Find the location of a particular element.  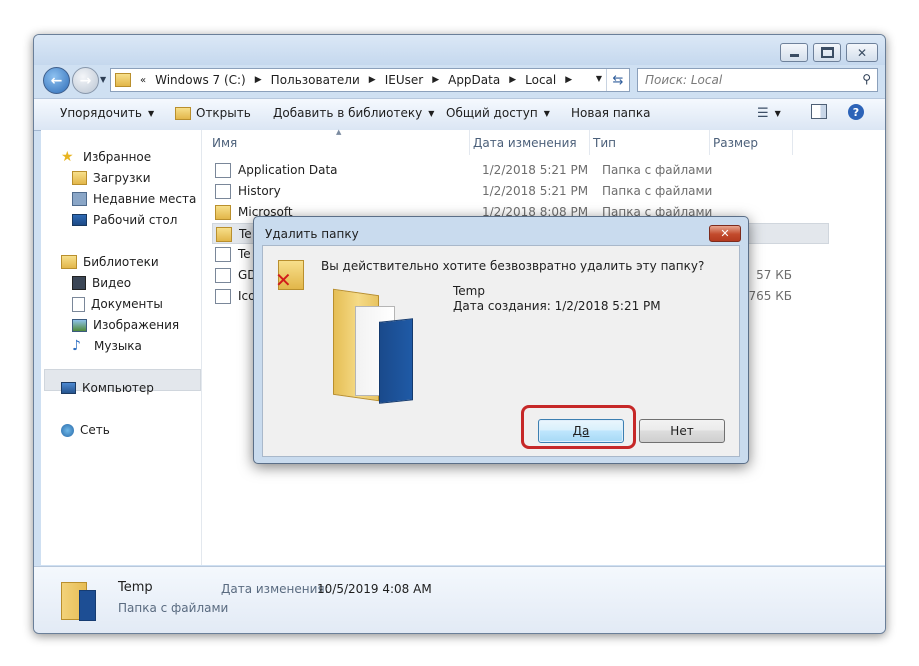

column-type-label: Тип is located at coordinates (604, 142).